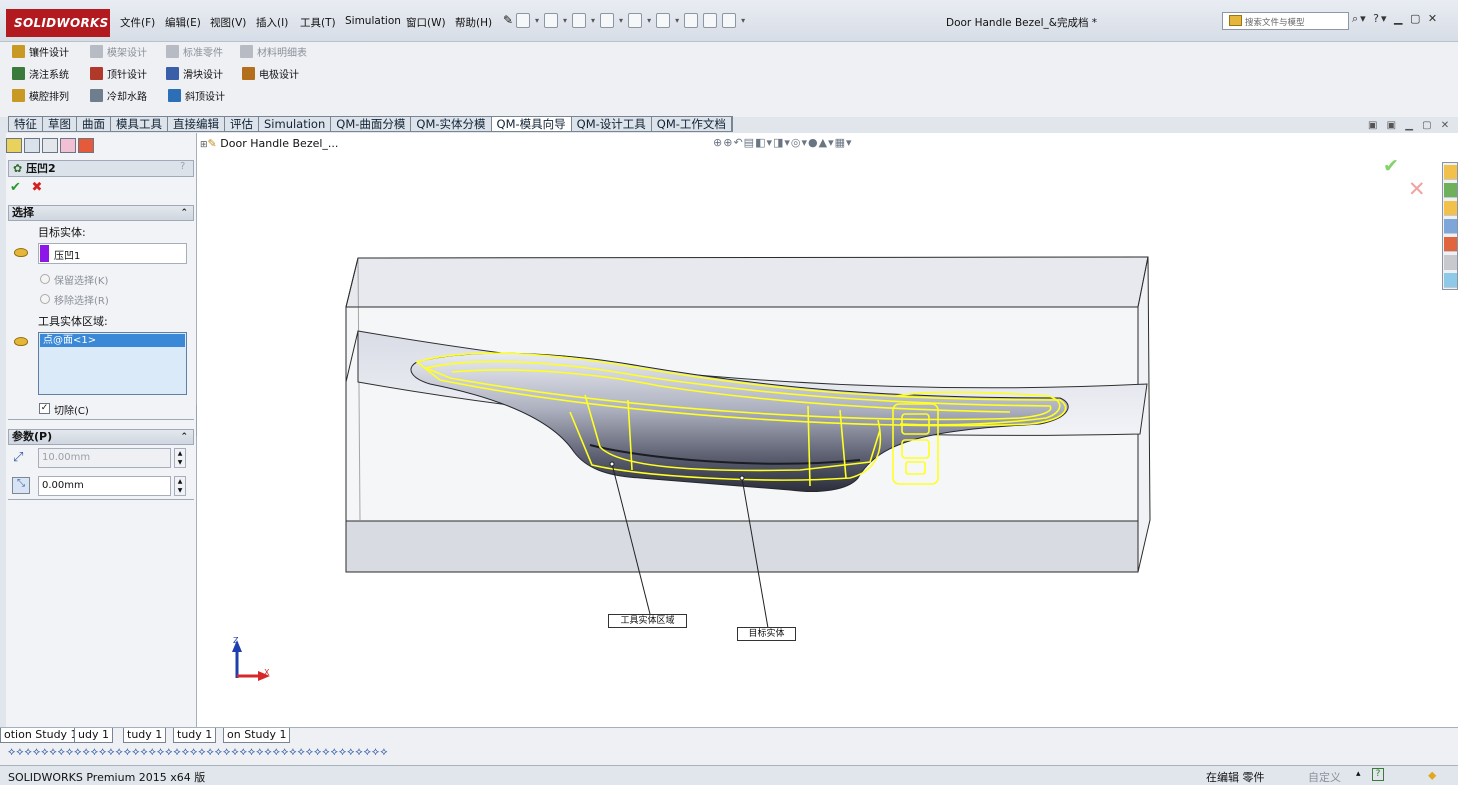 The image size is (1458, 785). Describe the element at coordinates (579, 20) in the screenshot. I see `save-icon` at that location.